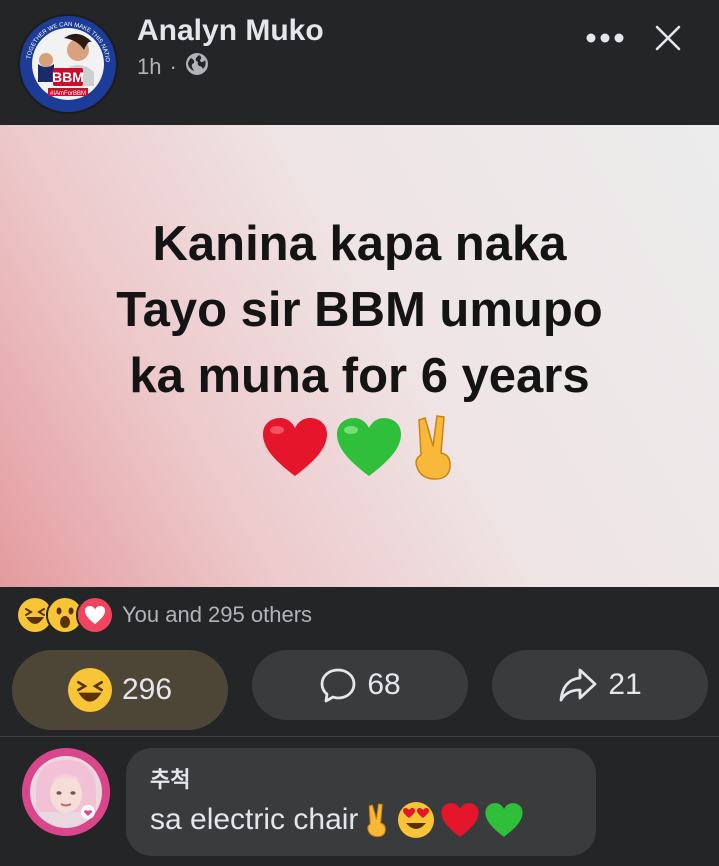 The image size is (719, 866). I want to click on comment-body: sa electric chair, so click(337, 820).